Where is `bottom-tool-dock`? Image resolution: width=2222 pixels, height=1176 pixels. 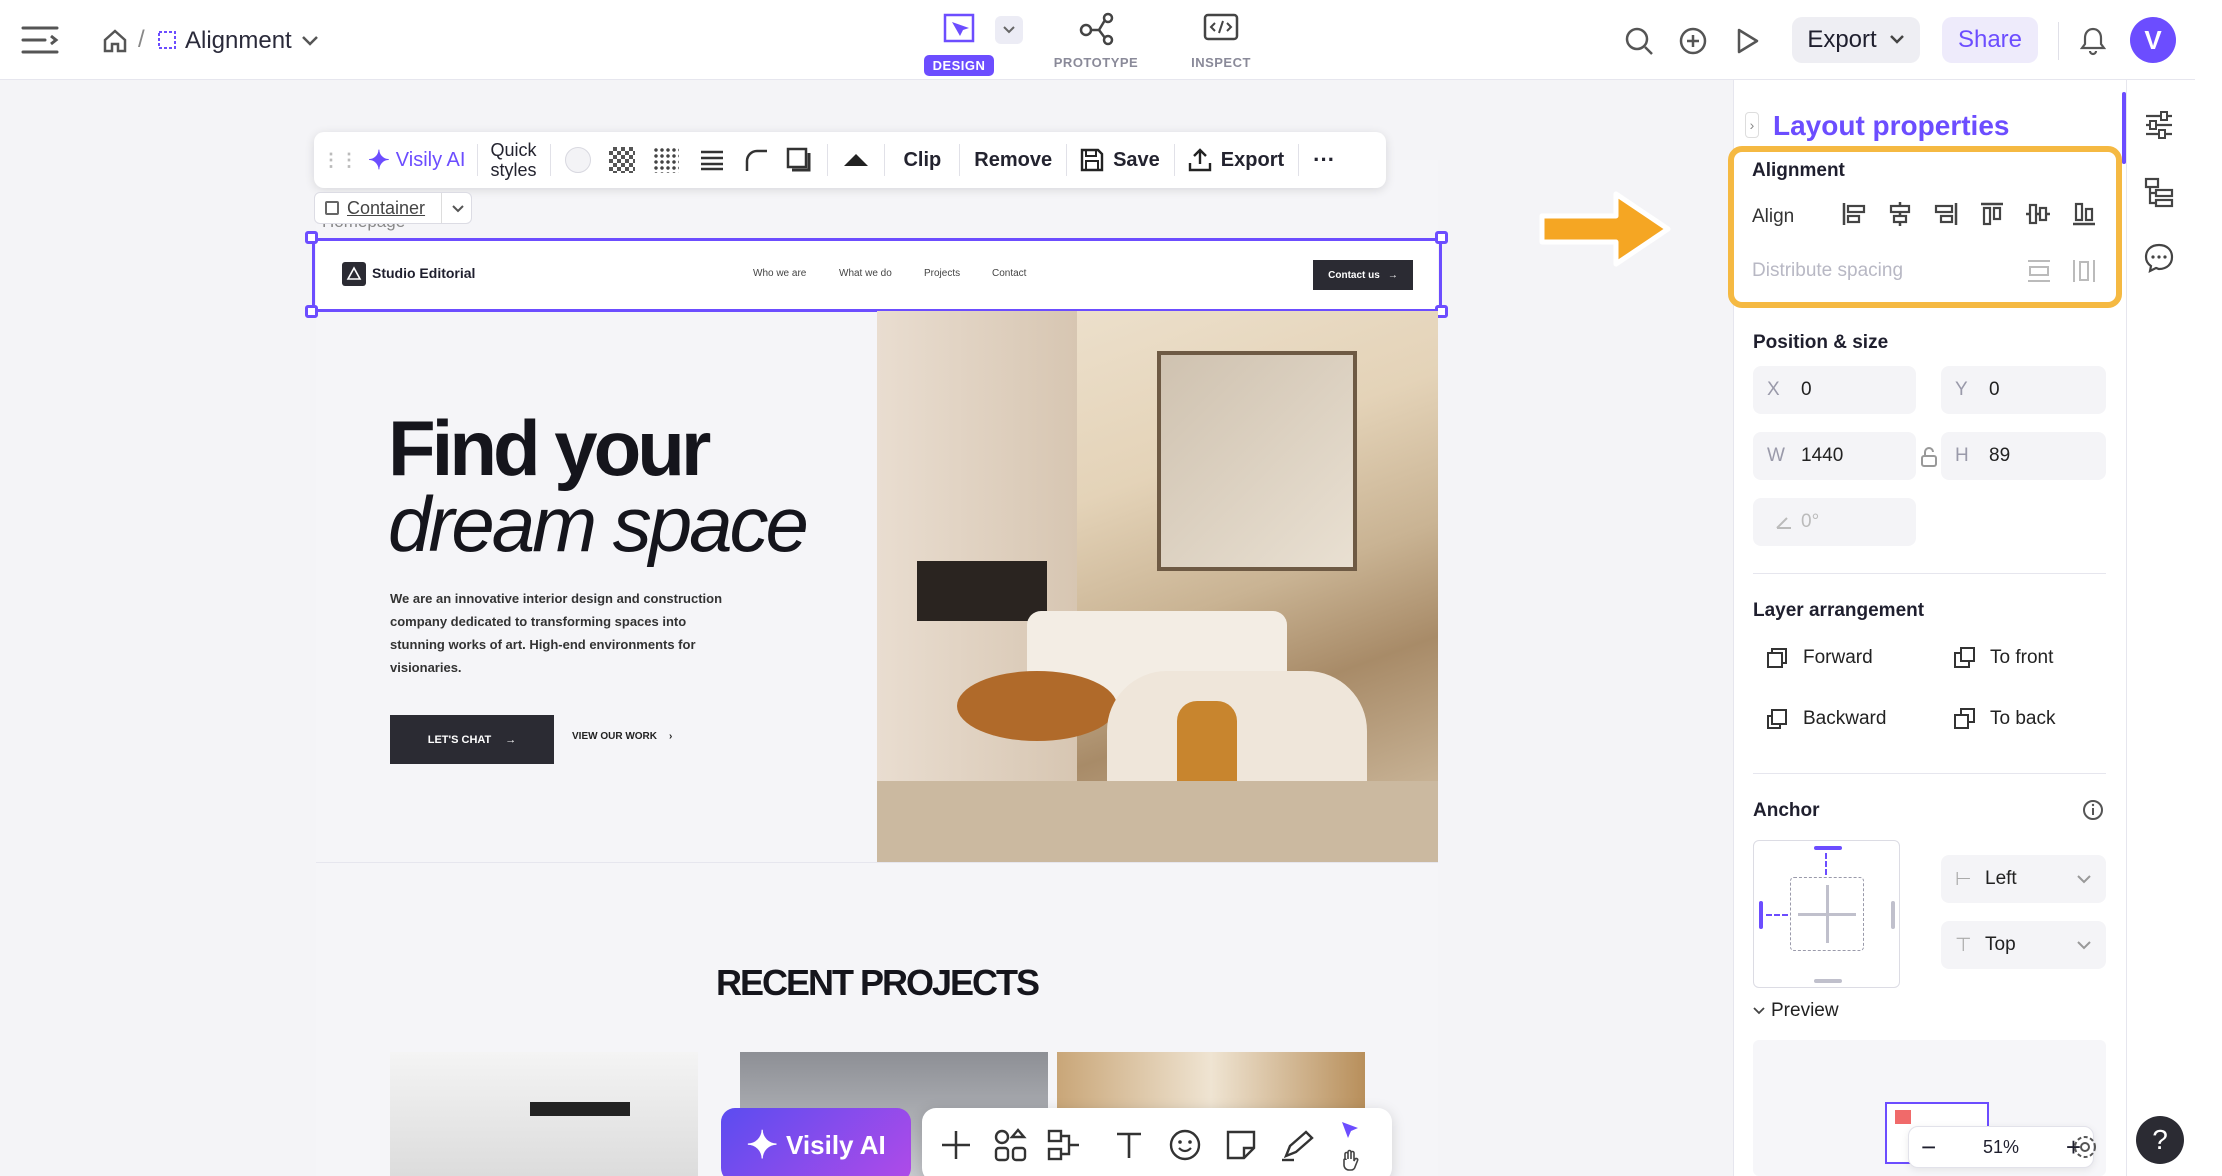 bottom-tool-dock is located at coordinates (1157, 1142).